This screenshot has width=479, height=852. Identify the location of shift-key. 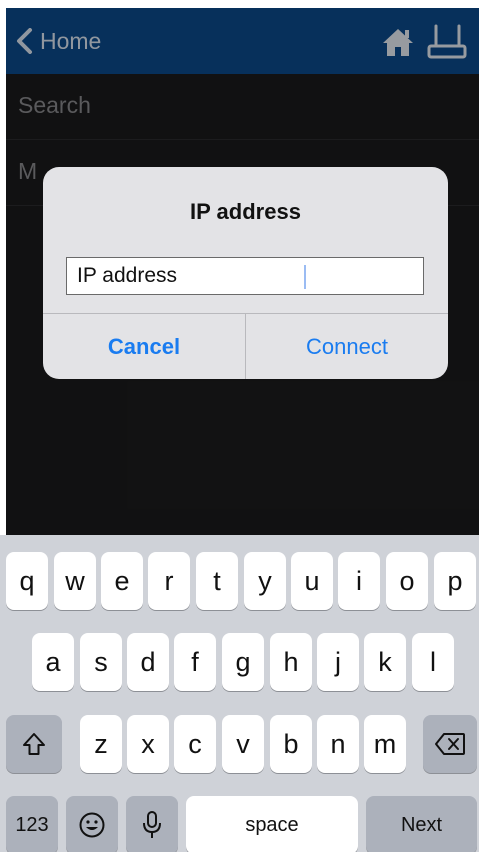
(34, 744).